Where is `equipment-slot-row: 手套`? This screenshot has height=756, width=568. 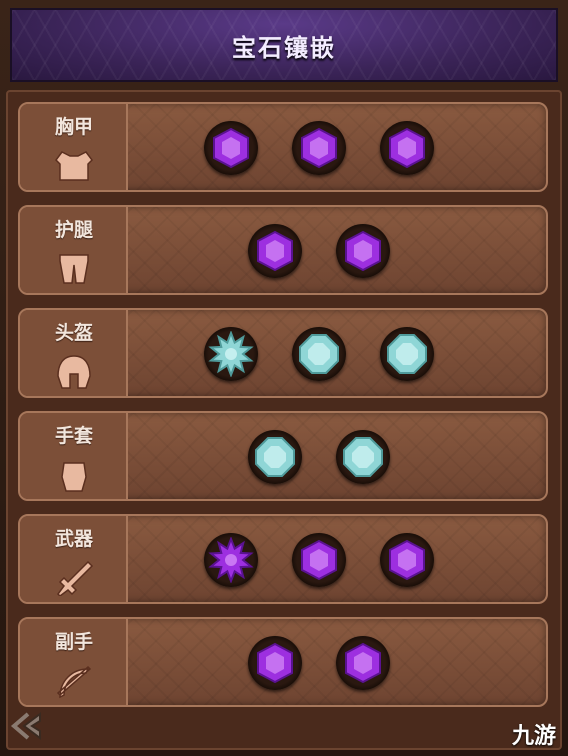 equipment-slot-row: 手套 is located at coordinates (283, 456).